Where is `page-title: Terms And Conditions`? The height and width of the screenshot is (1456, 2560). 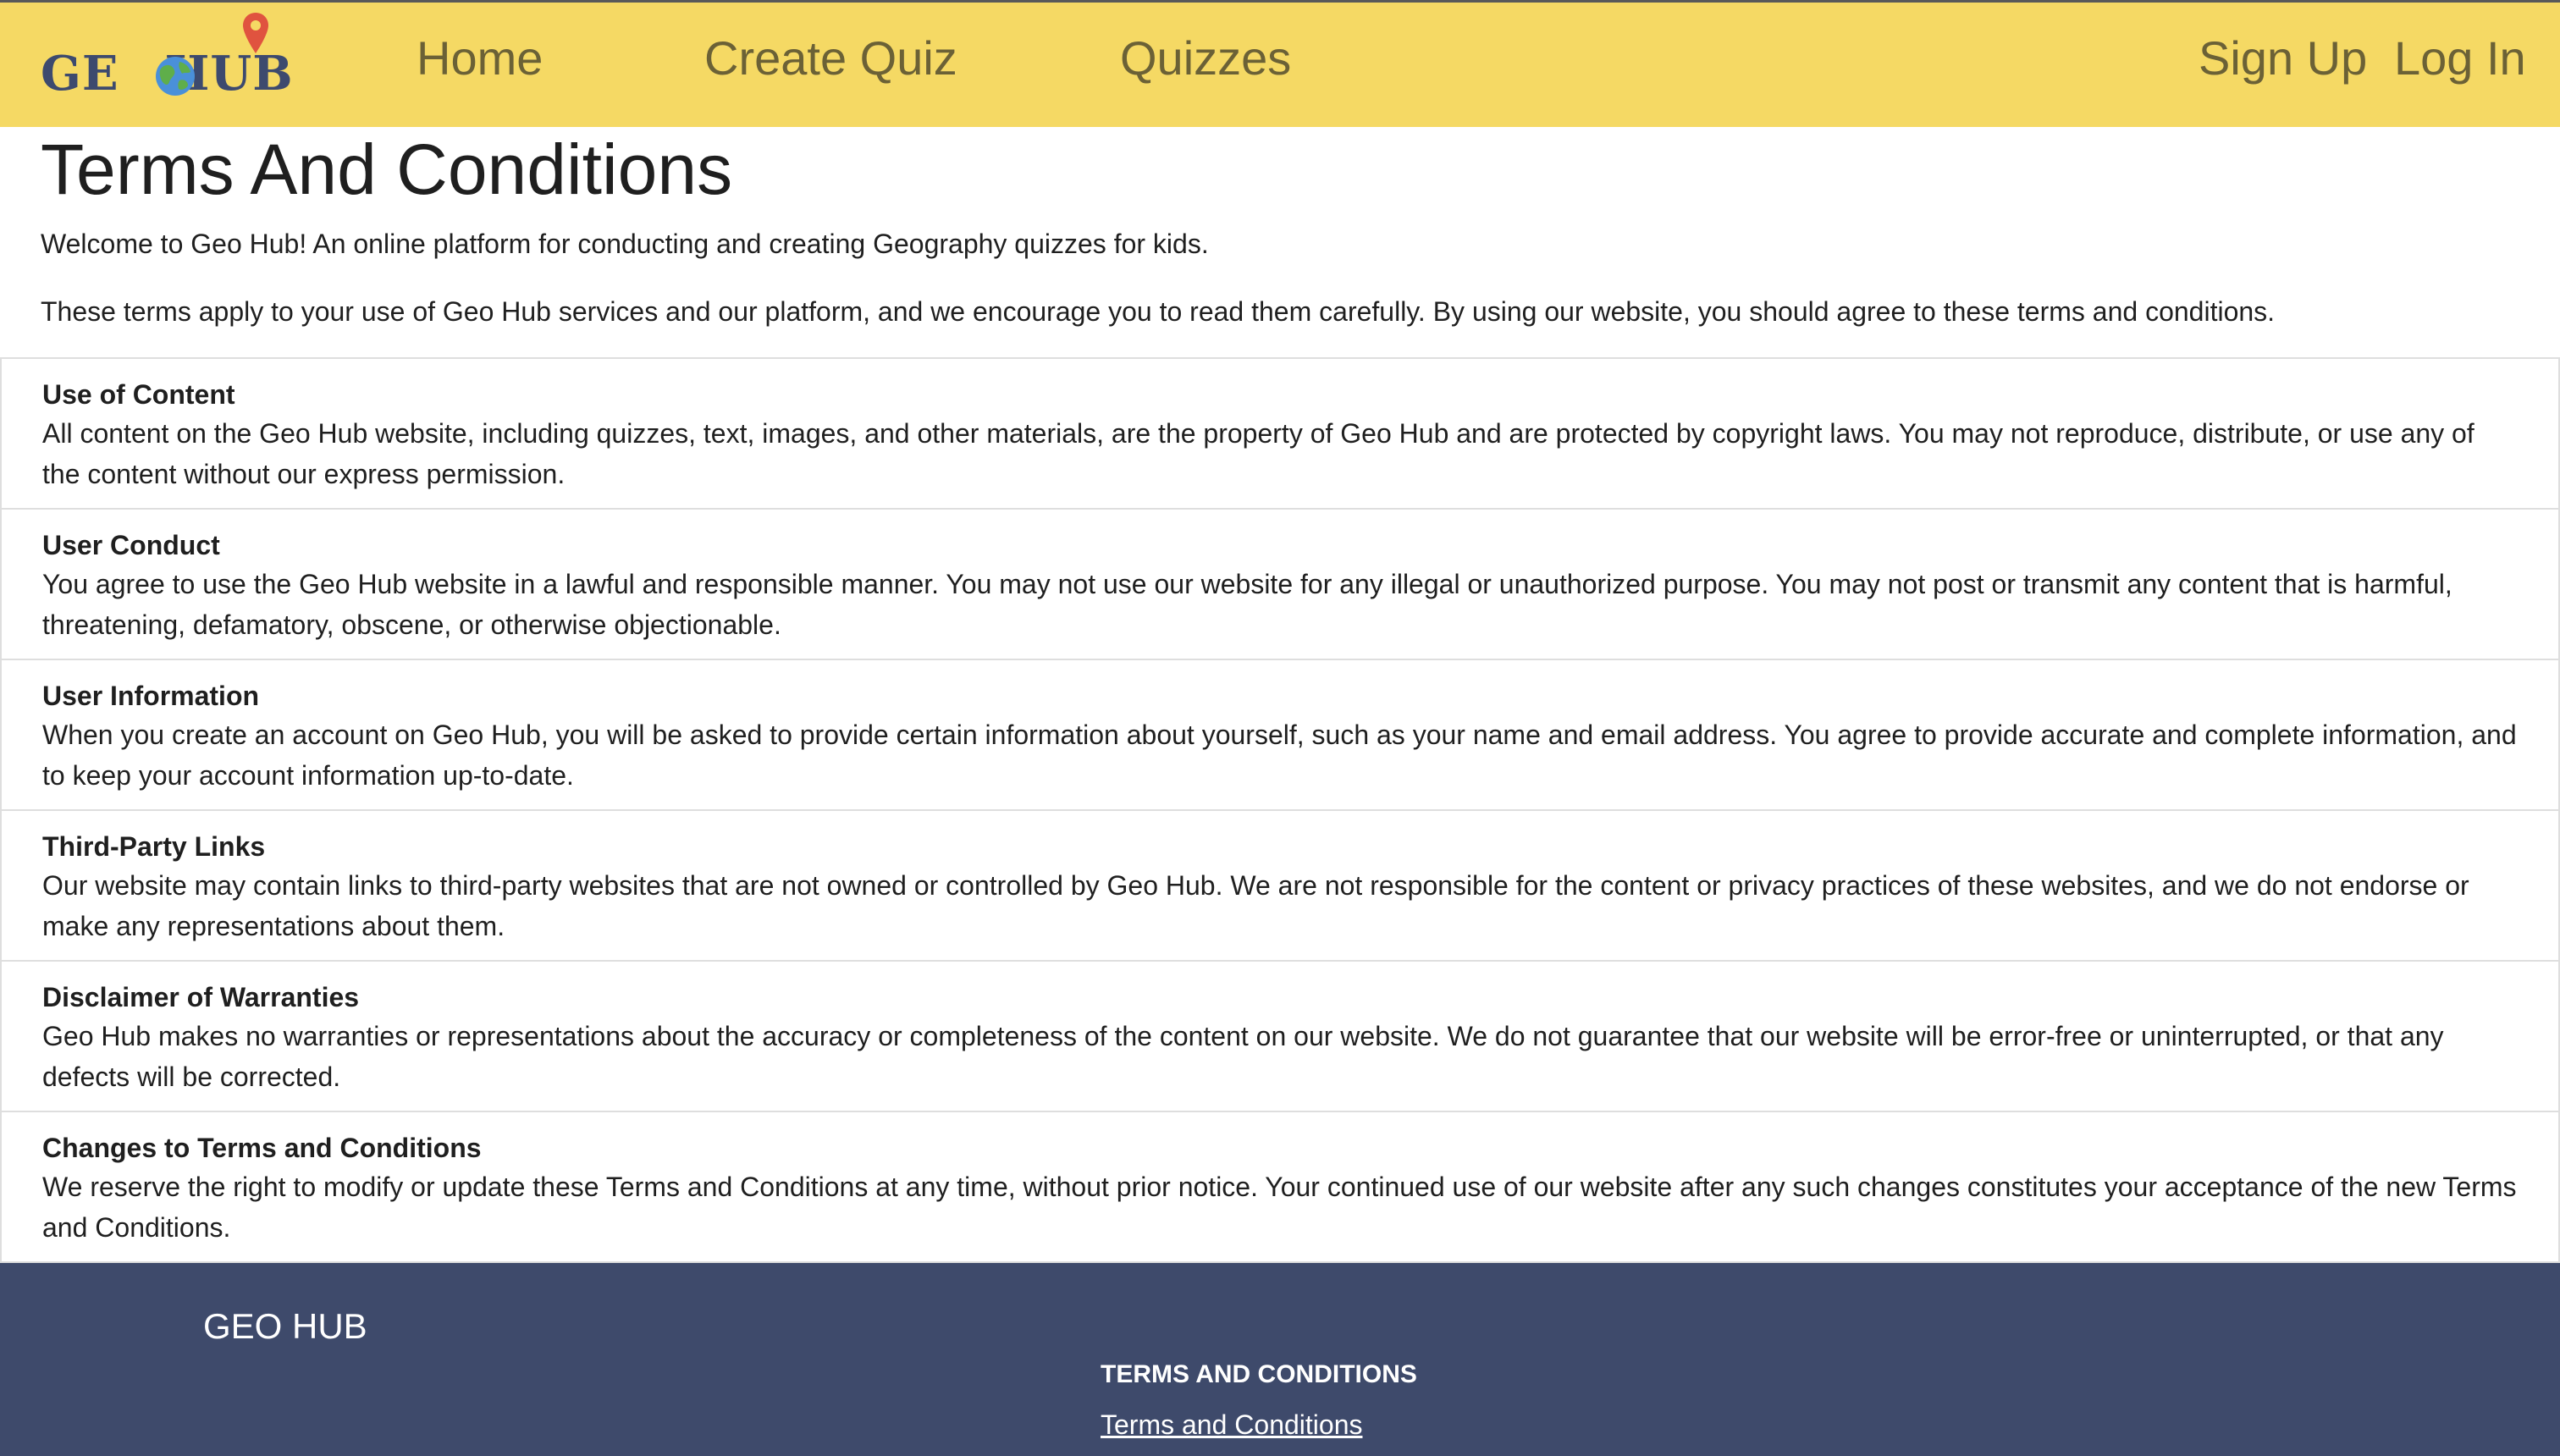 page-title: Terms And Conditions is located at coordinates (387, 169).